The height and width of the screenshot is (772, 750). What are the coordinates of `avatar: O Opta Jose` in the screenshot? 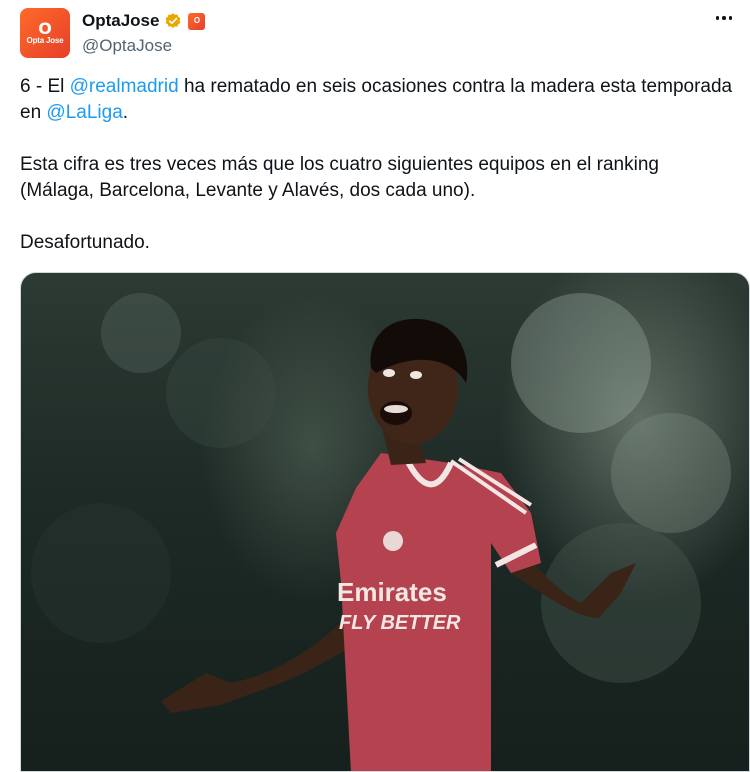 It's located at (45, 33).